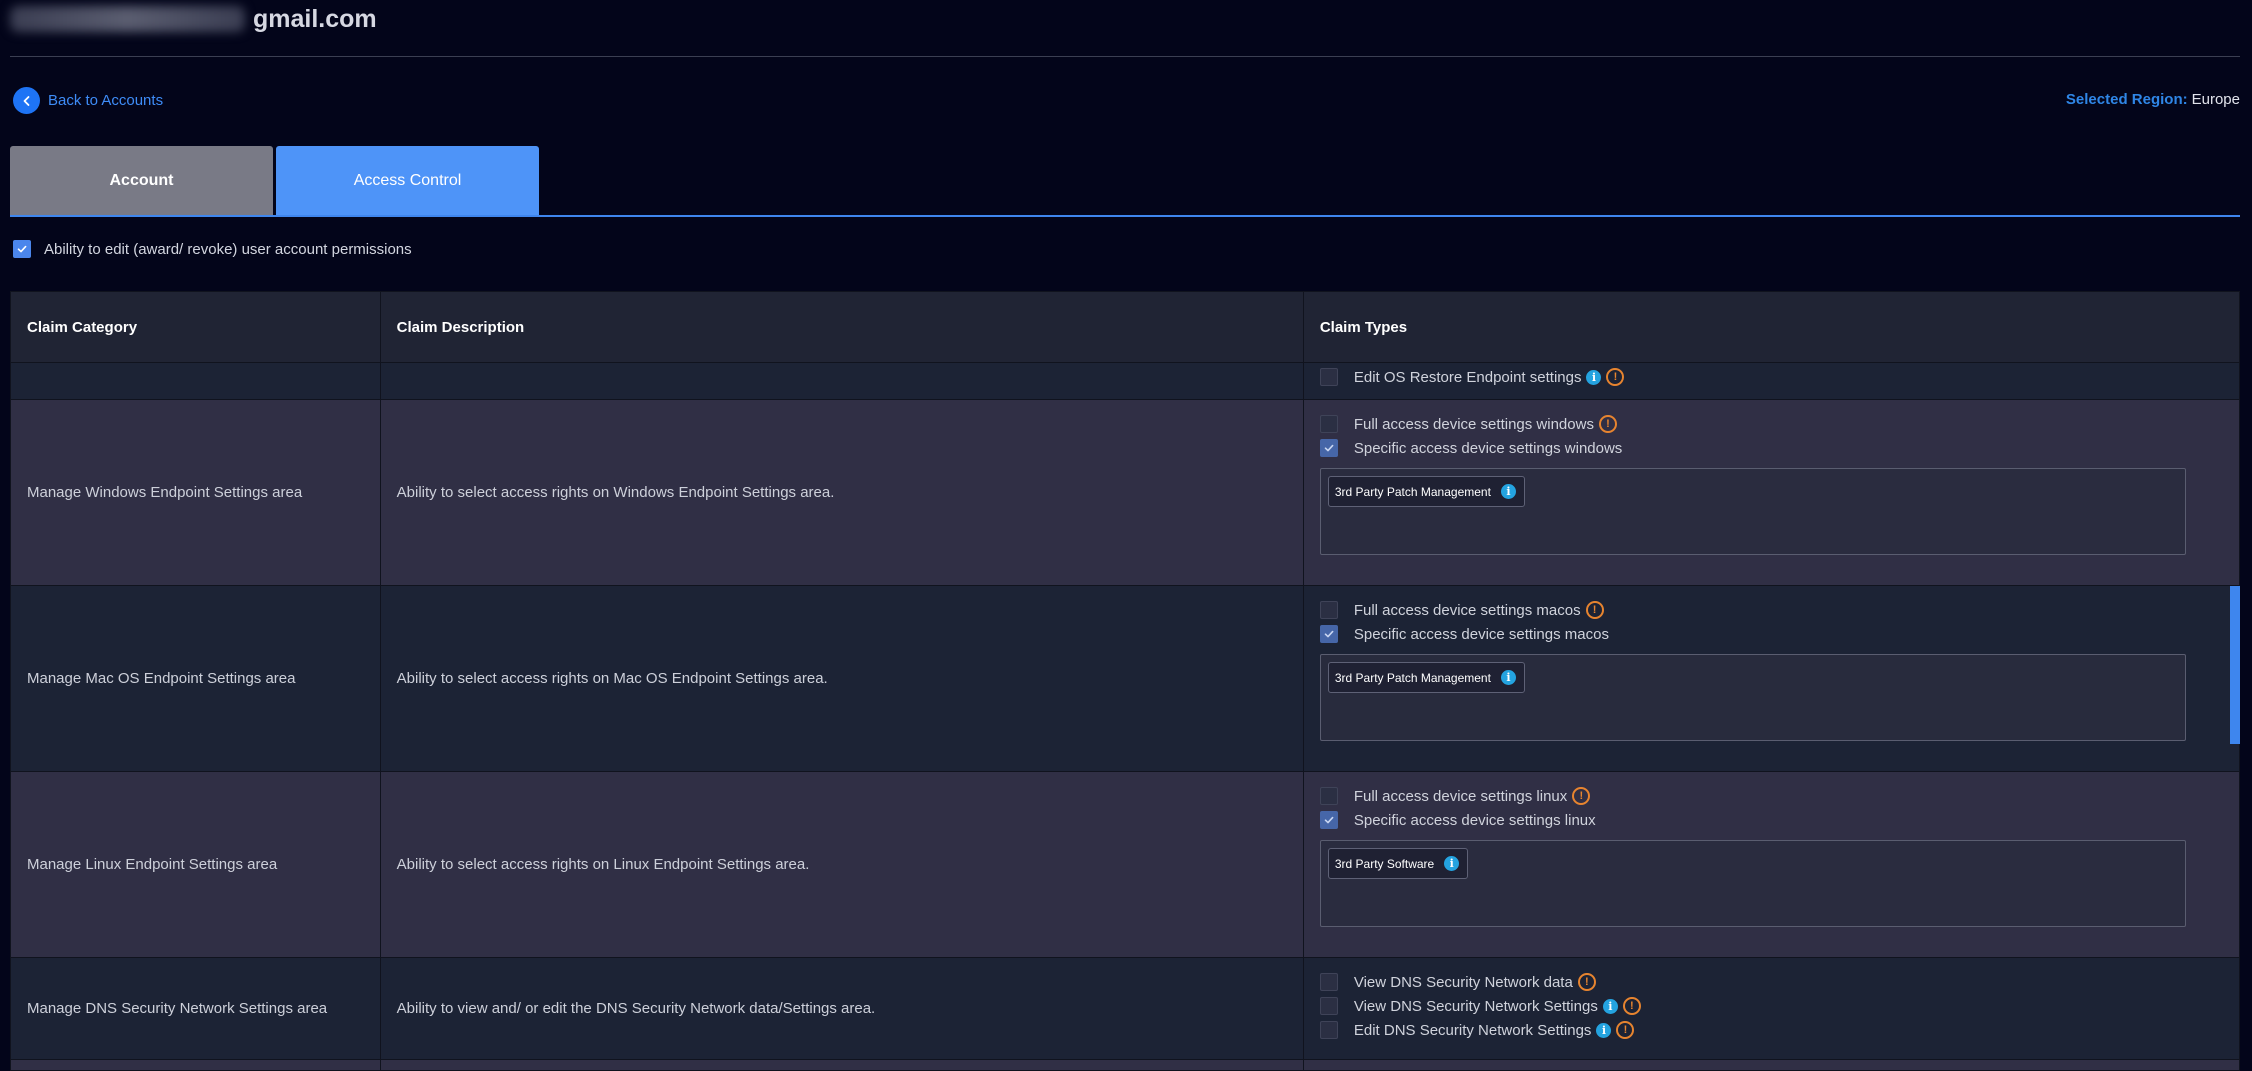 The width and height of the screenshot is (2252, 1071). Describe the element at coordinates (1463, 982) in the screenshot. I see `claim-label: View DNS Security Network data` at that location.